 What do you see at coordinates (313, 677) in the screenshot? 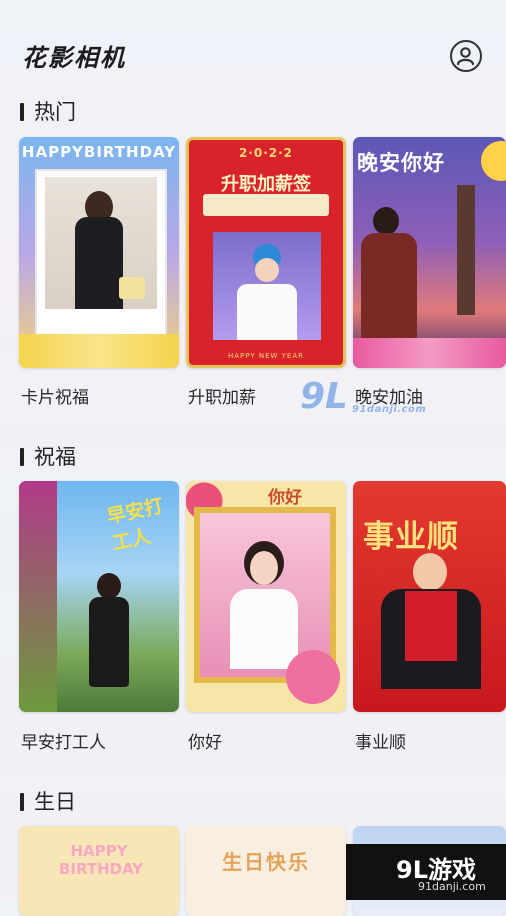
I see `rose-icon` at bounding box center [313, 677].